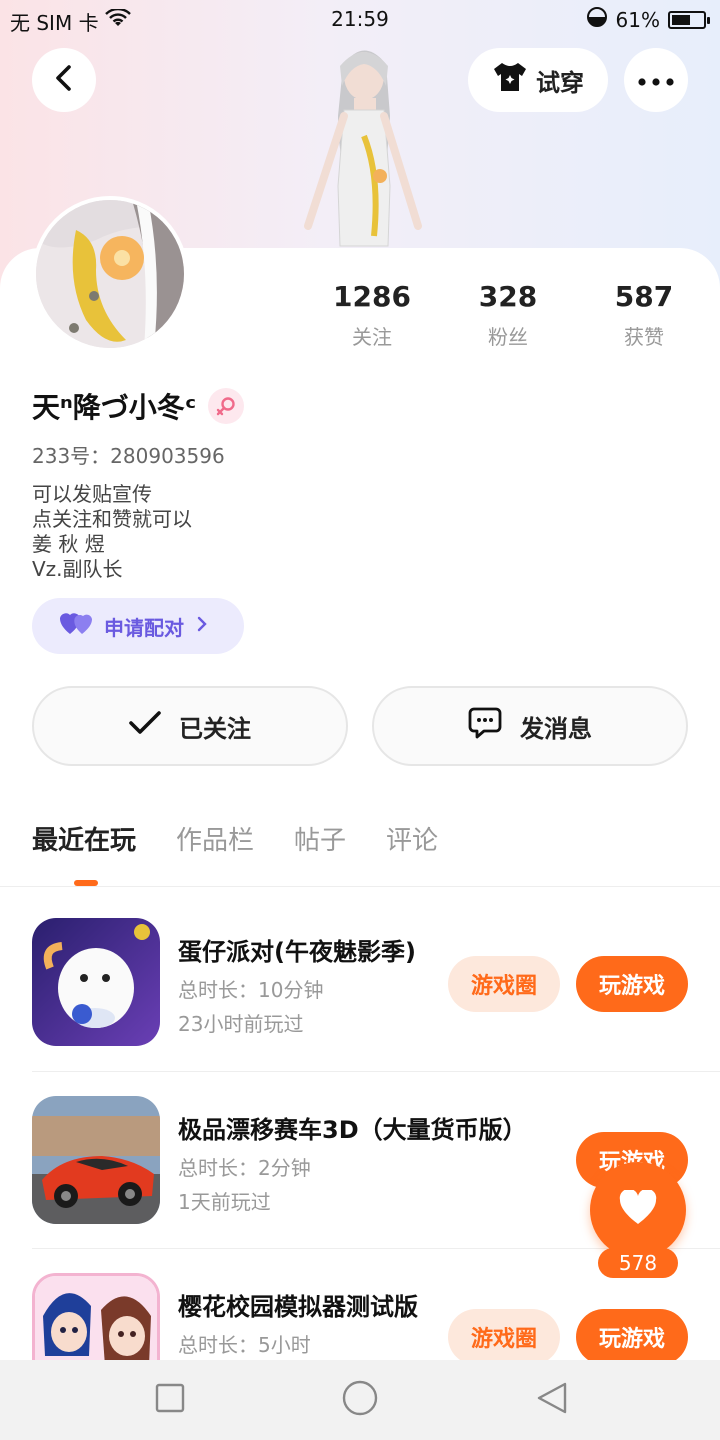 Image resolution: width=720 pixels, height=1440 pixels. I want to click on floating-like-button, so click(638, 1210).